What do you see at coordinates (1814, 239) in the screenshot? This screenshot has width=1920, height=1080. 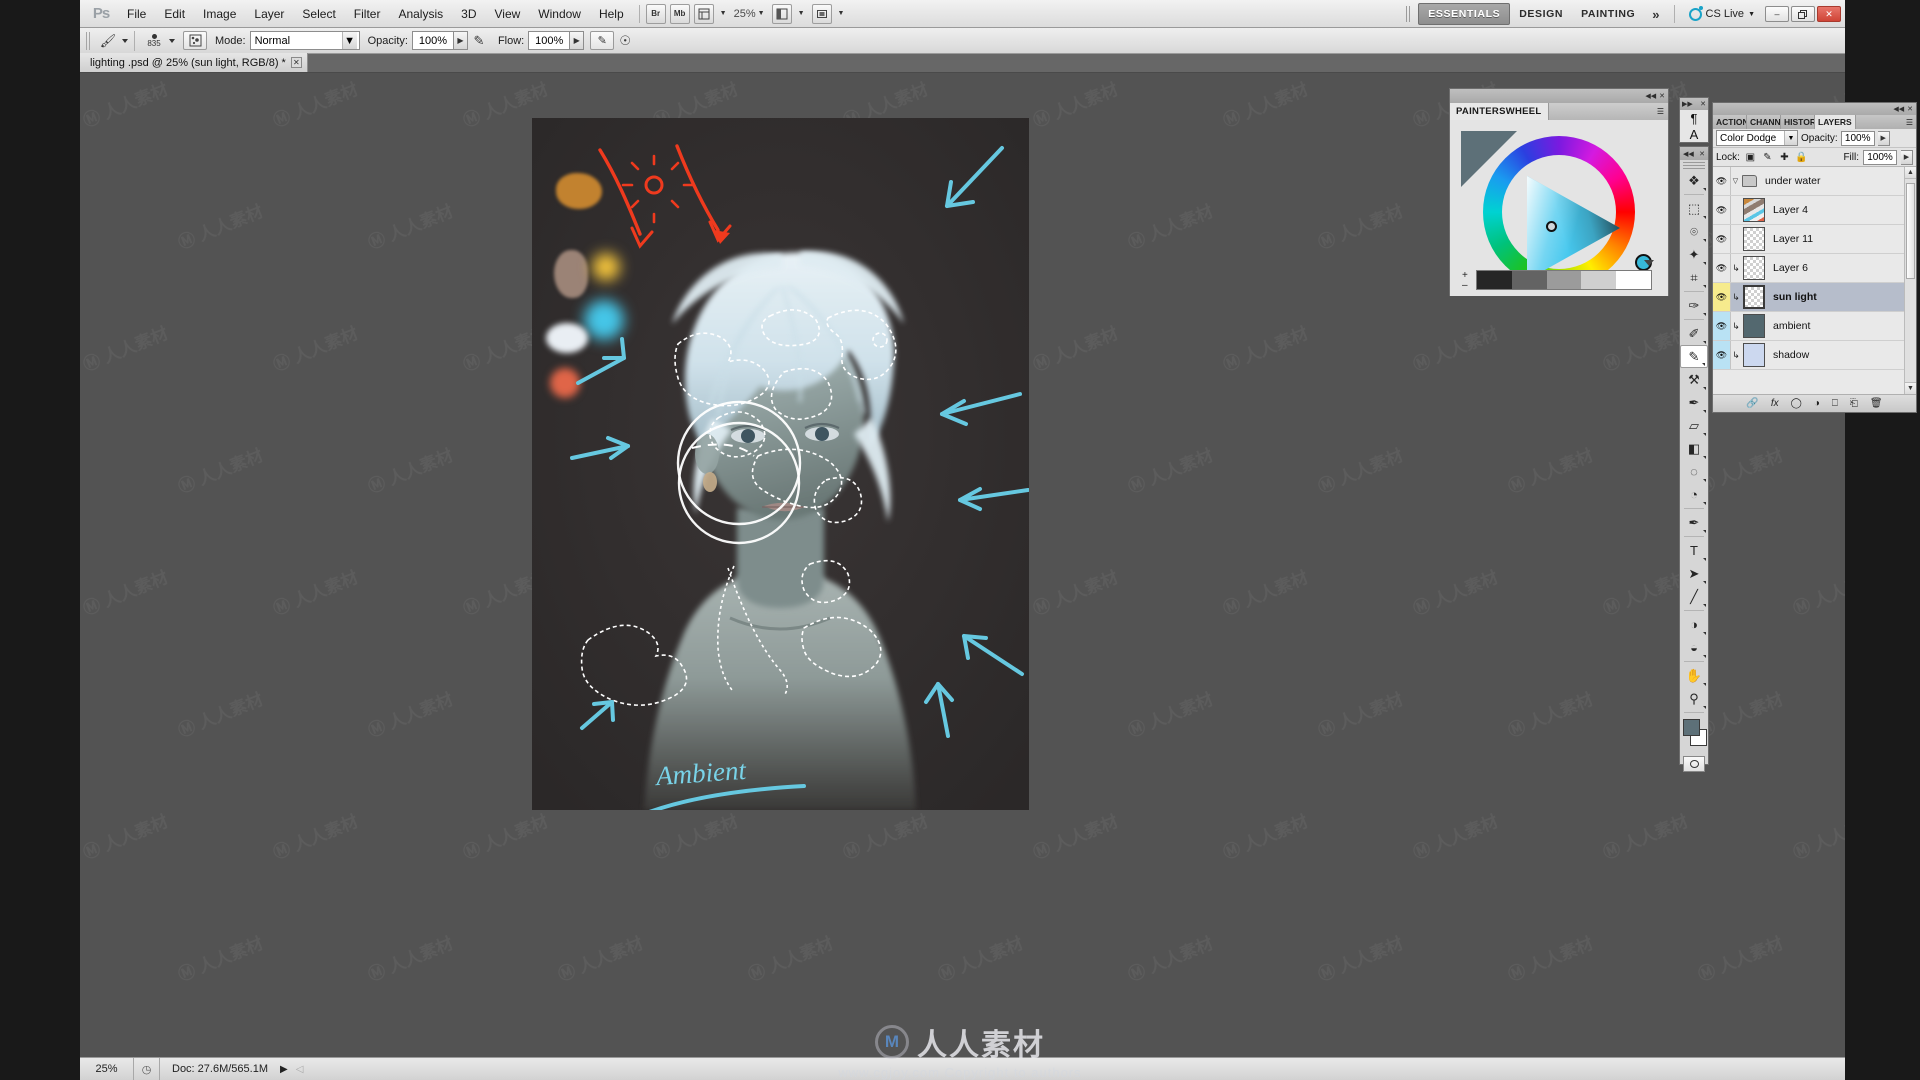 I see `layer-row: 👁 Layer 11` at bounding box center [1814, 239].